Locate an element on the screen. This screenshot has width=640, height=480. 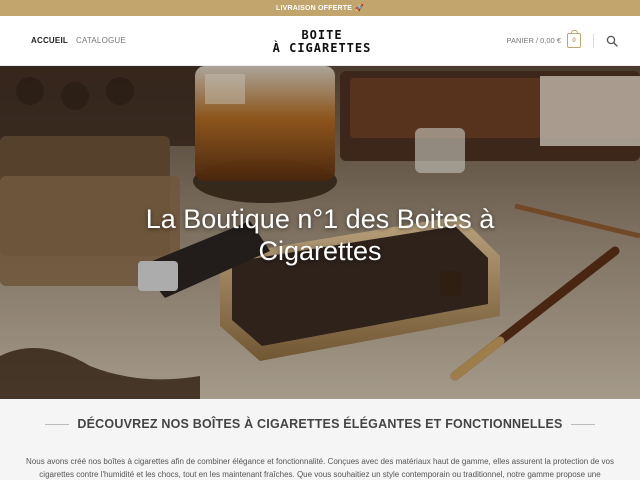
nav-item-accueil: ACCUEIL is located at coordinates (49, 40).